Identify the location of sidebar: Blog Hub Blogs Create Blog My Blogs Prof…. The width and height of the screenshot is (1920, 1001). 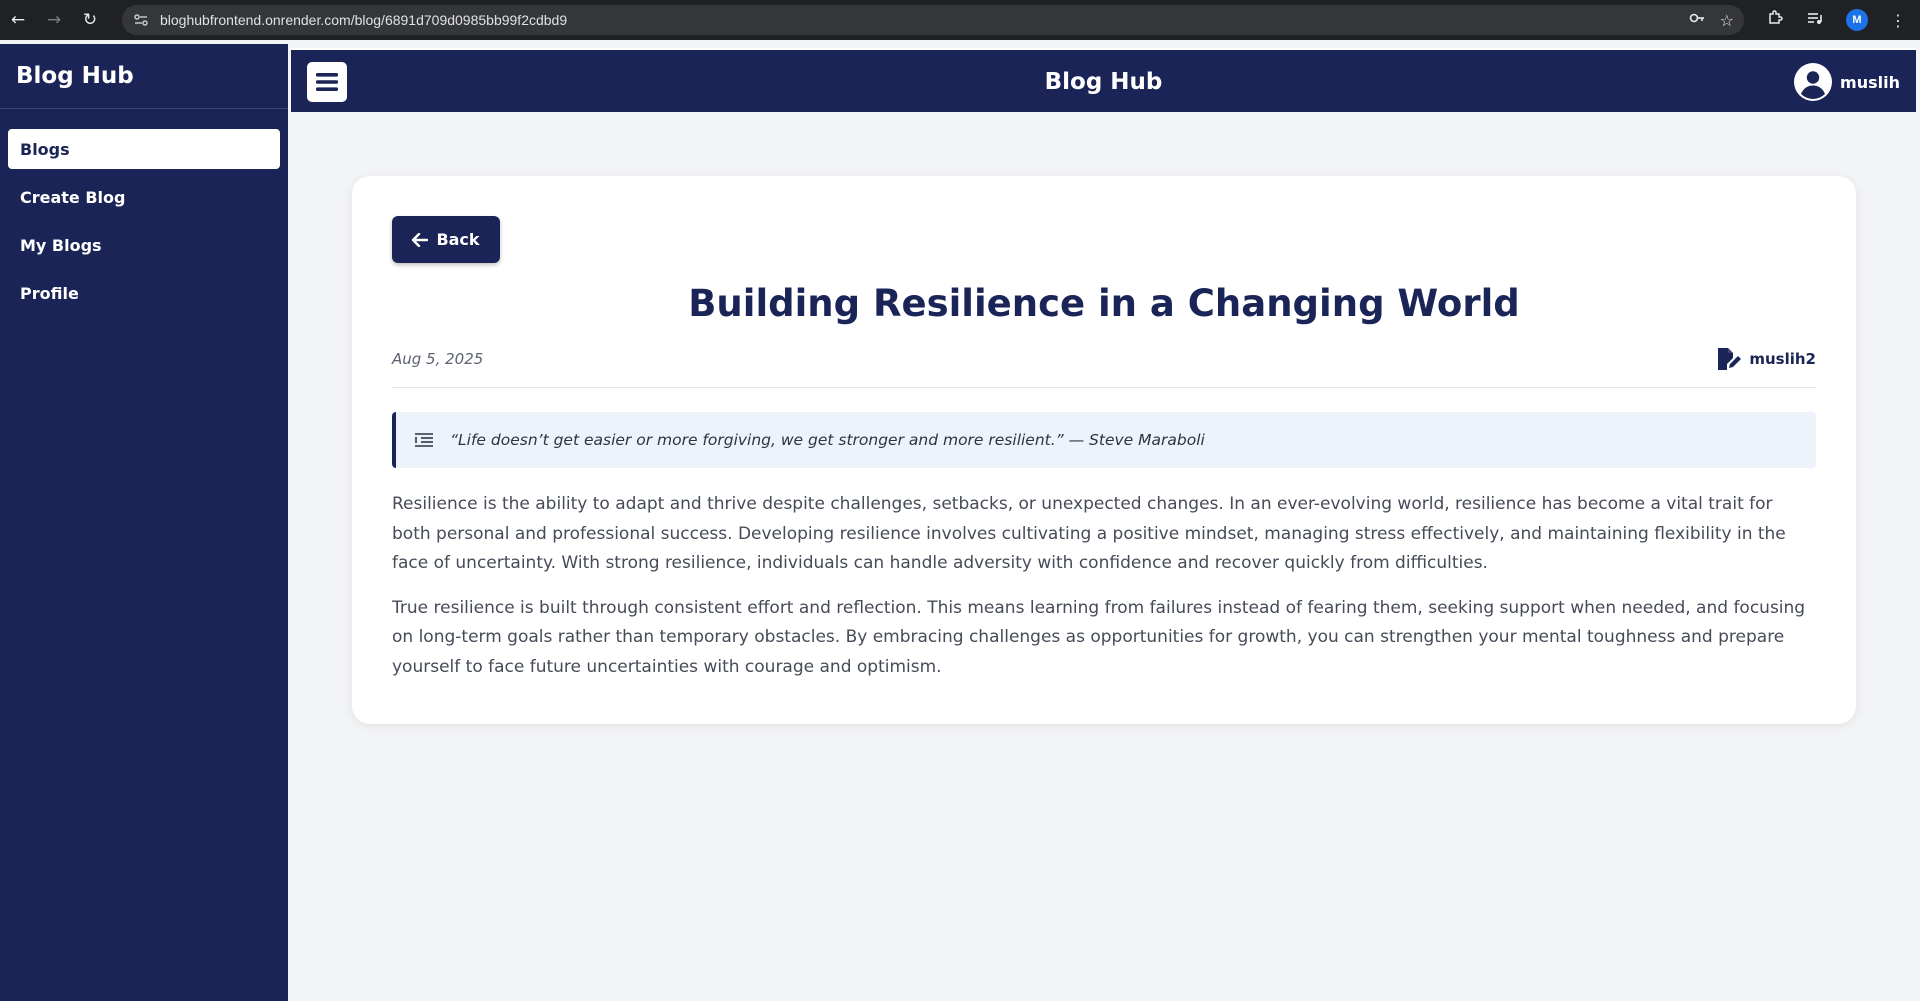
(144, 522).